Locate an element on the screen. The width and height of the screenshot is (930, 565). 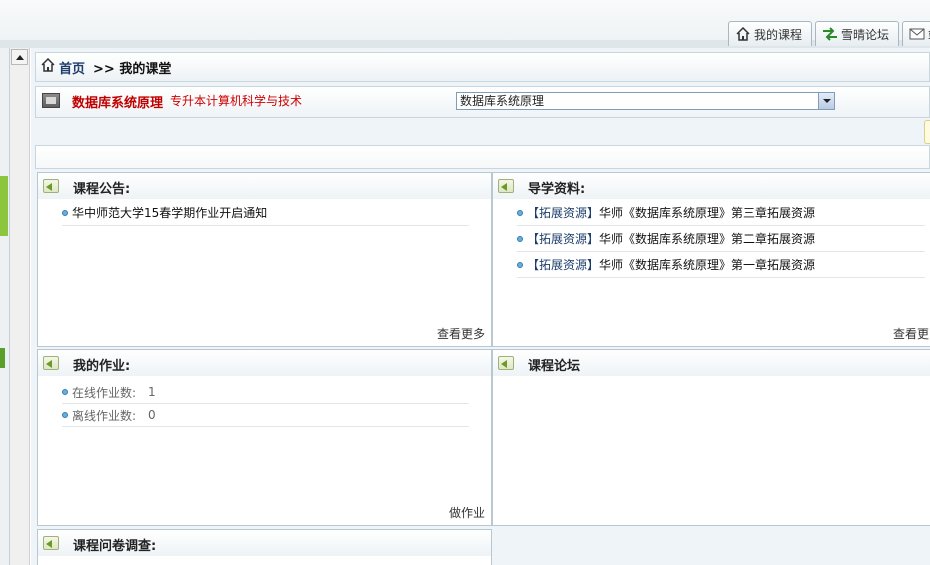
guide-title: 导学资料: is located at coordinates (557, 189).